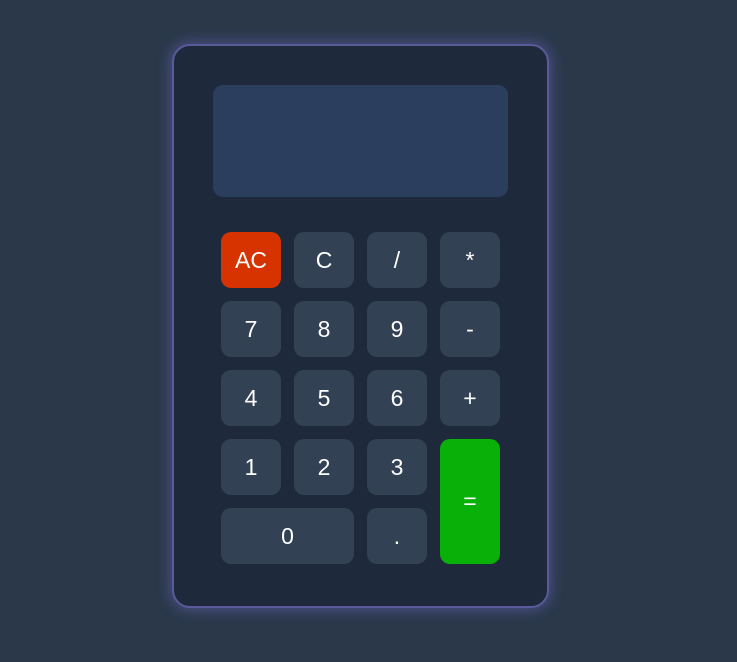 This screenshot has width=737, height=662. Describe the element at coordinates (397, 467) in the screenshot. I see `digit-3-button: 3` at that location.